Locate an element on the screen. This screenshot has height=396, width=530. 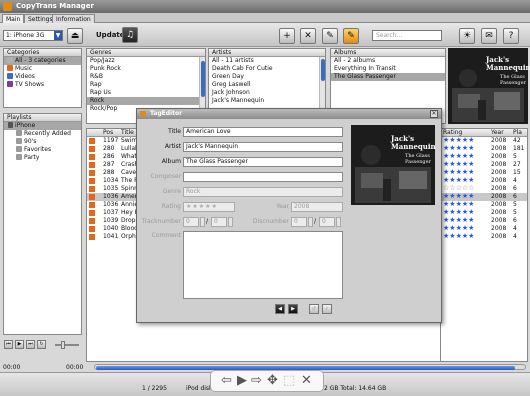
table-row: ★★★★★ 2008 181 is located at coordinates (484, 149).